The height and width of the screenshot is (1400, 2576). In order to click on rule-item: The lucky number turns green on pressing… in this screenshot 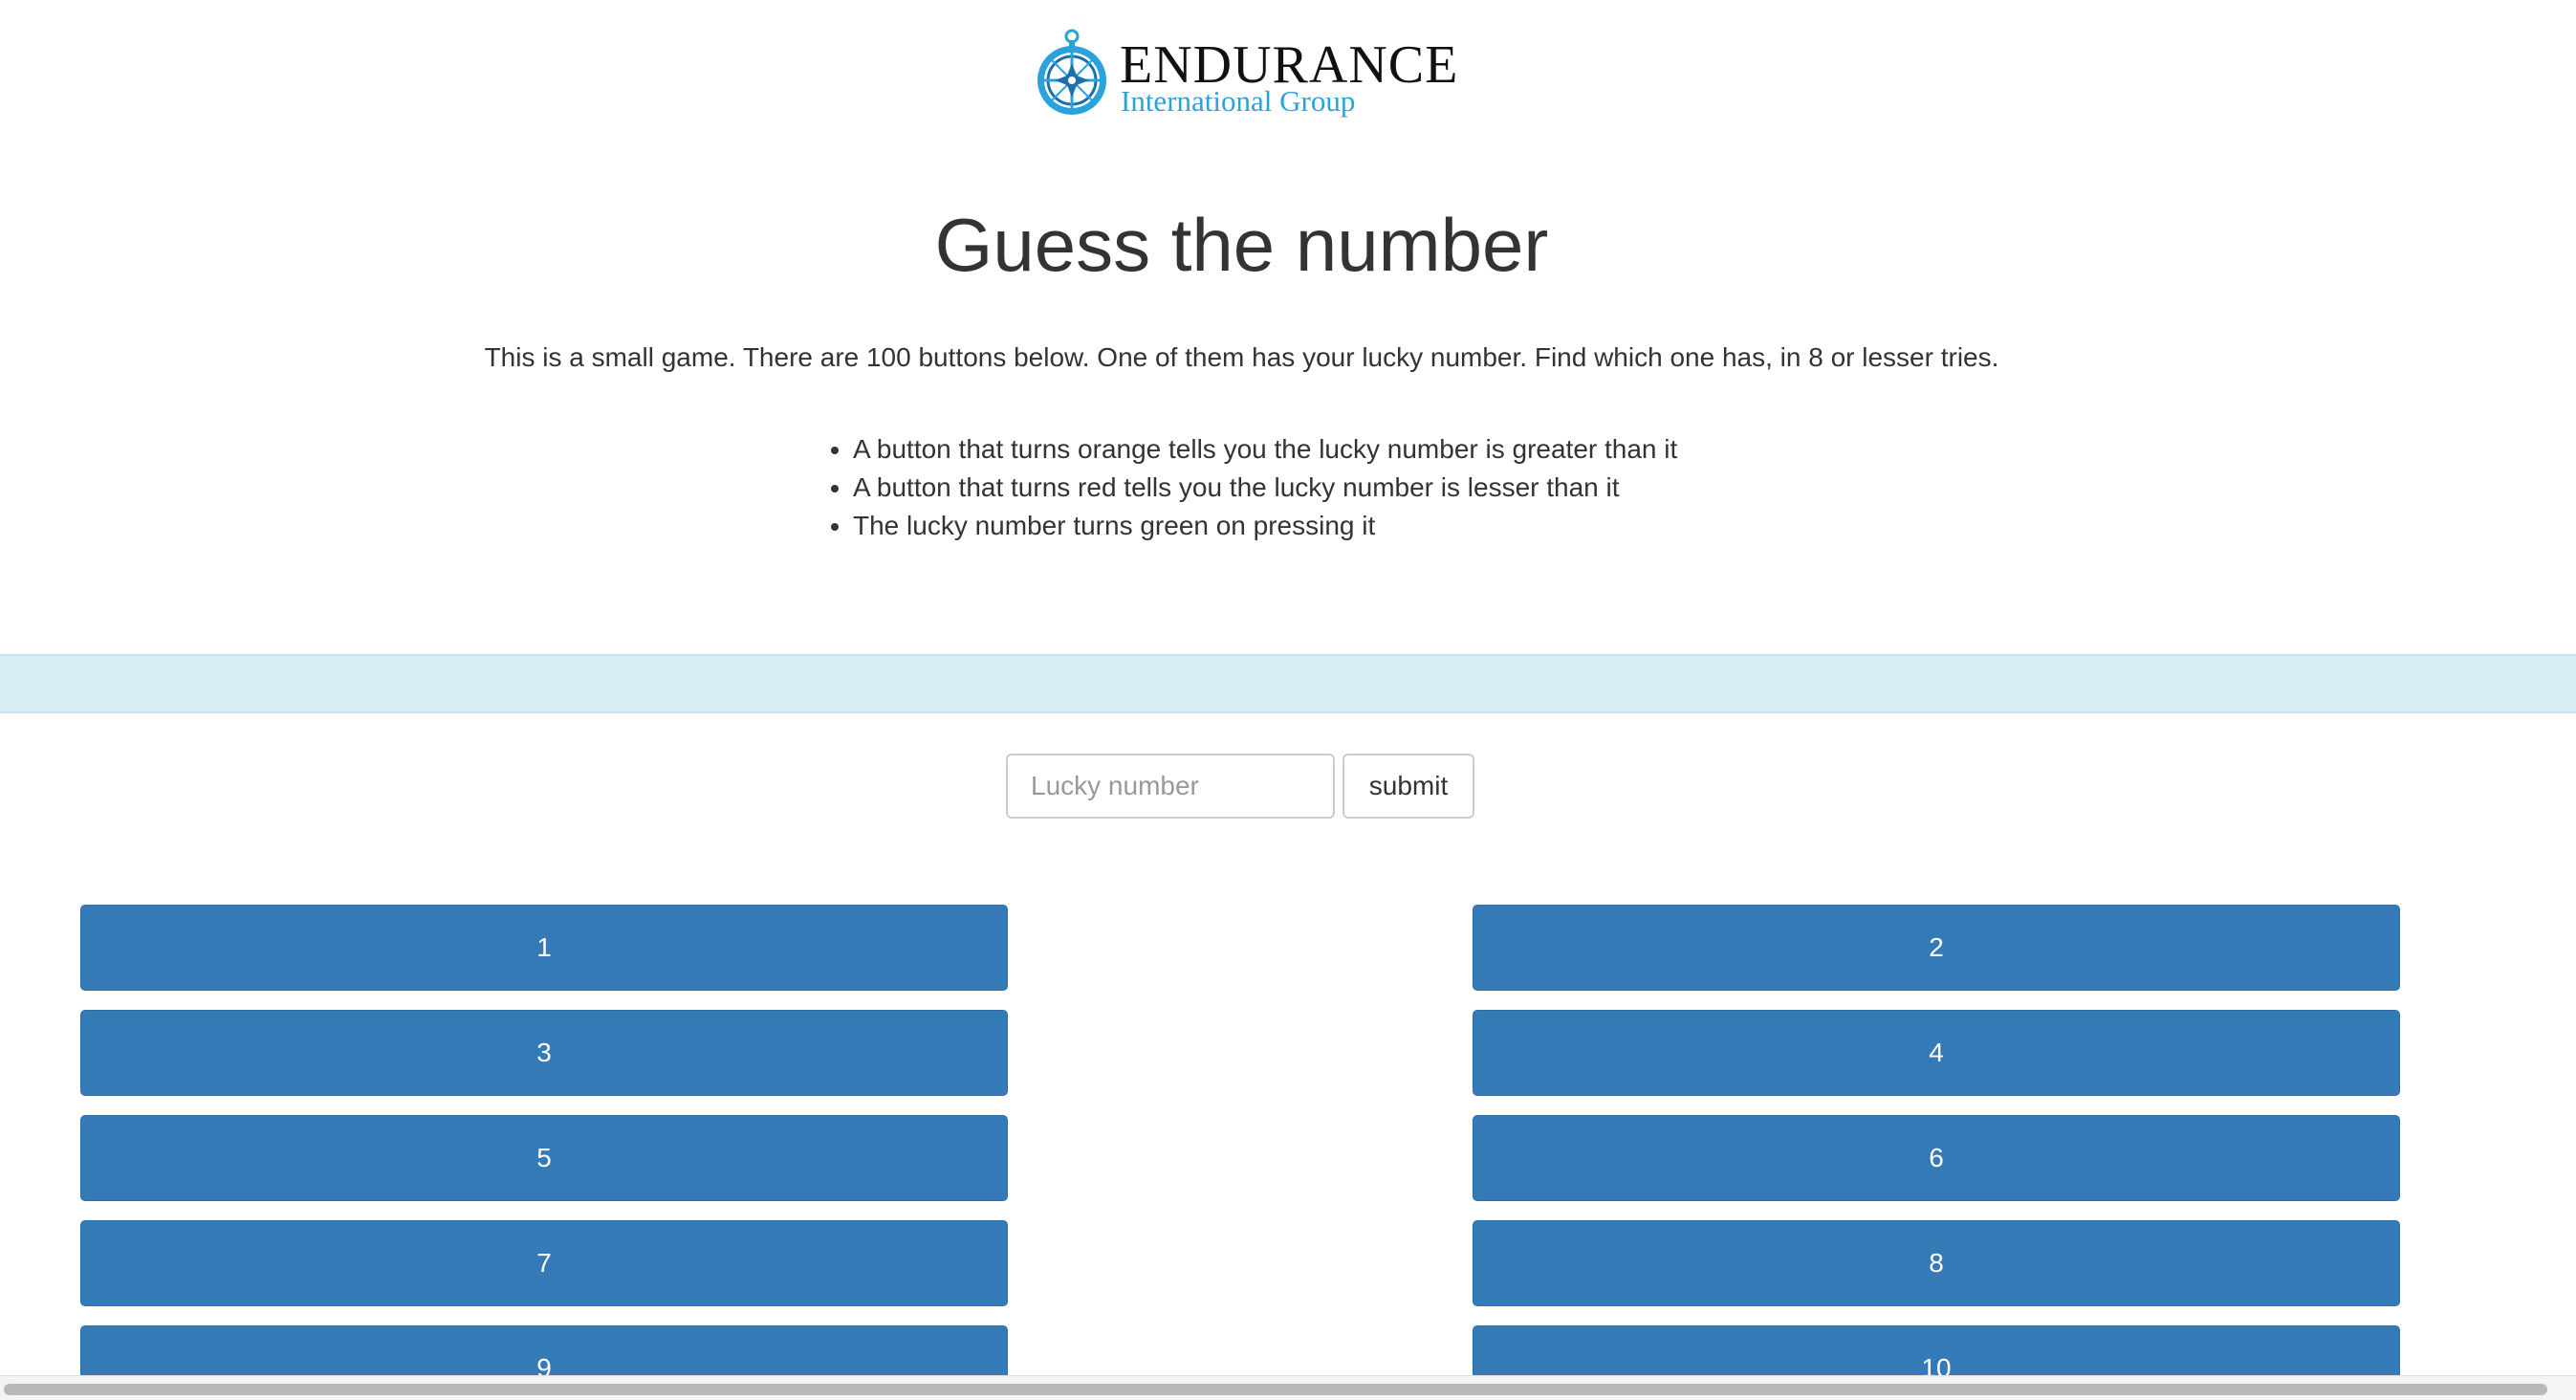, I will do `click(1265, 526)`.